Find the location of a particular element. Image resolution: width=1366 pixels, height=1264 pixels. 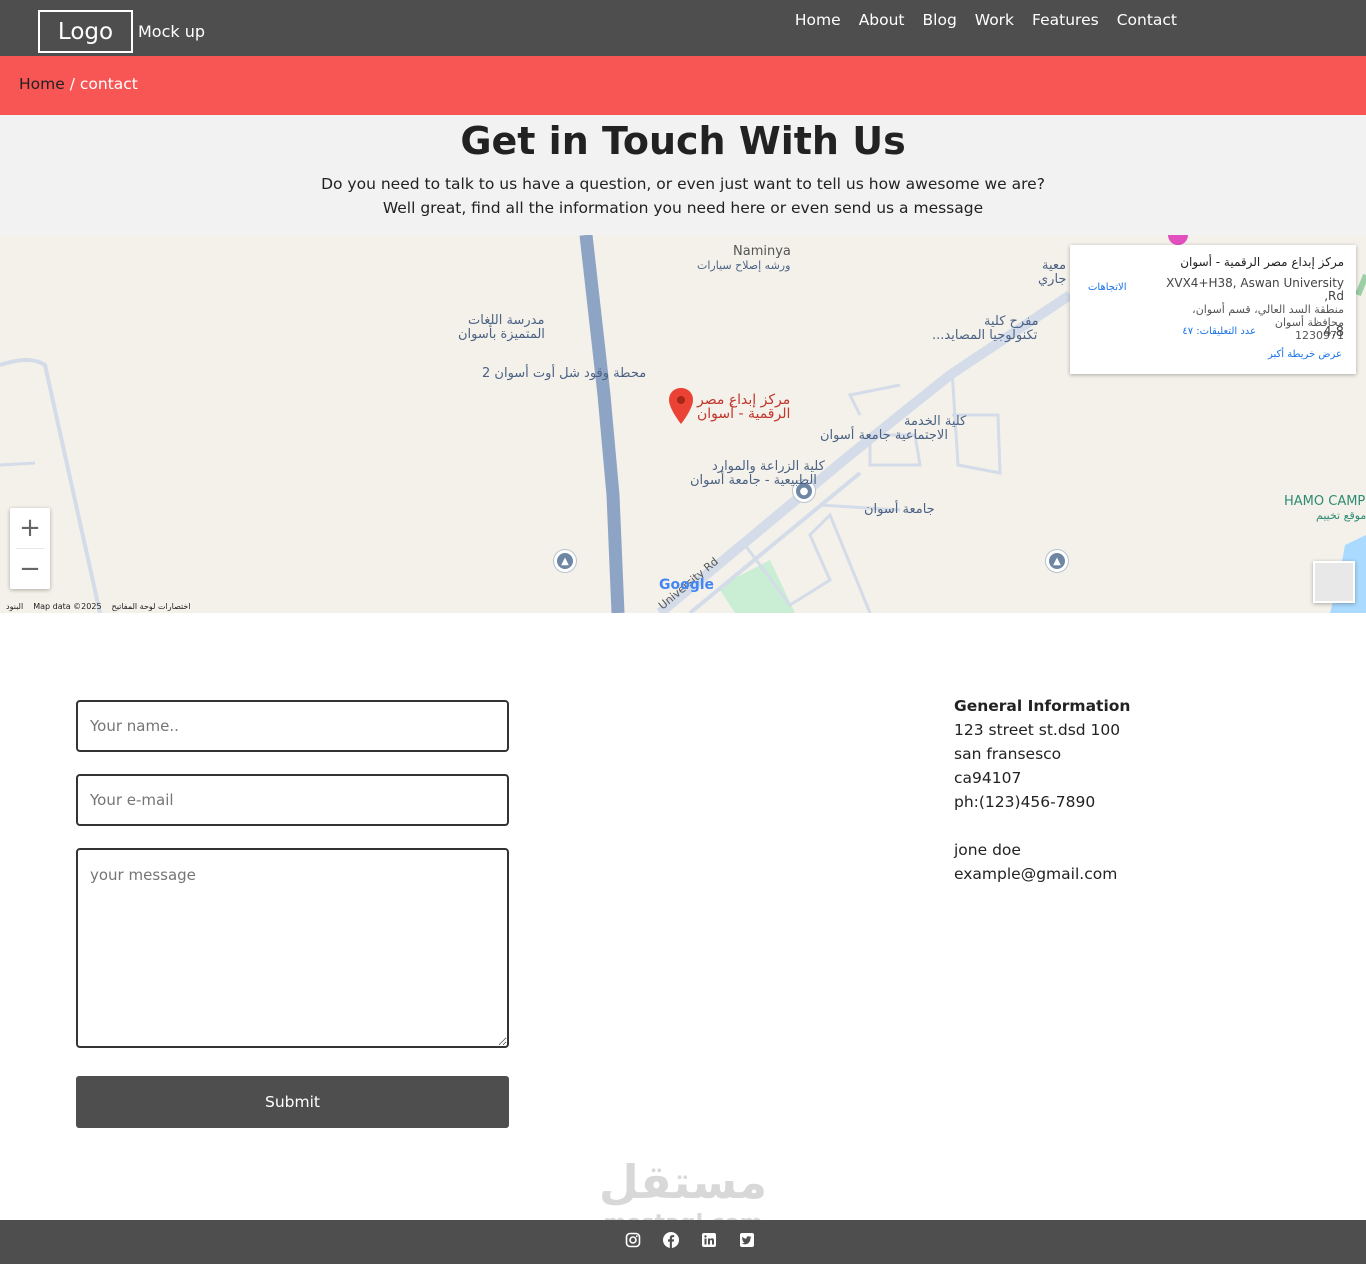

map-label-naminya: Naminya is located at coordinates (762, 251).